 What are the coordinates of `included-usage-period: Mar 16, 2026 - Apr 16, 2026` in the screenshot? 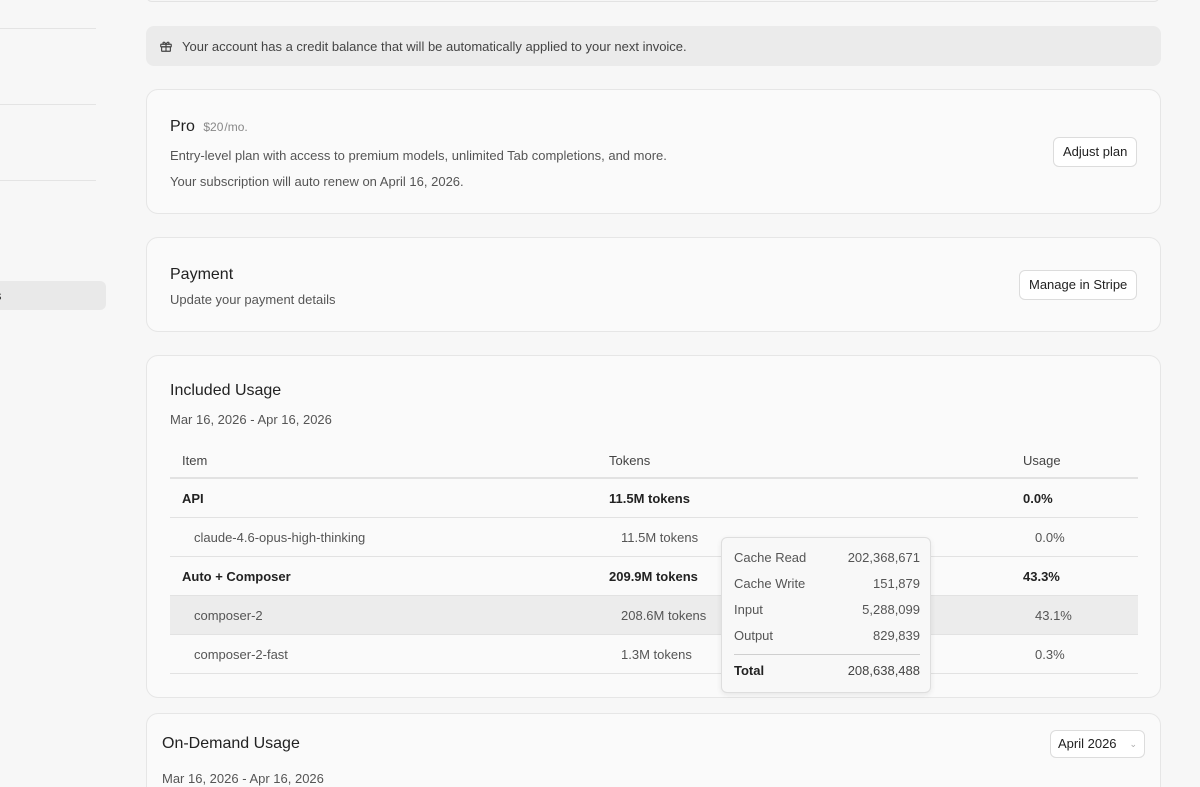 It's located at (251, 419).